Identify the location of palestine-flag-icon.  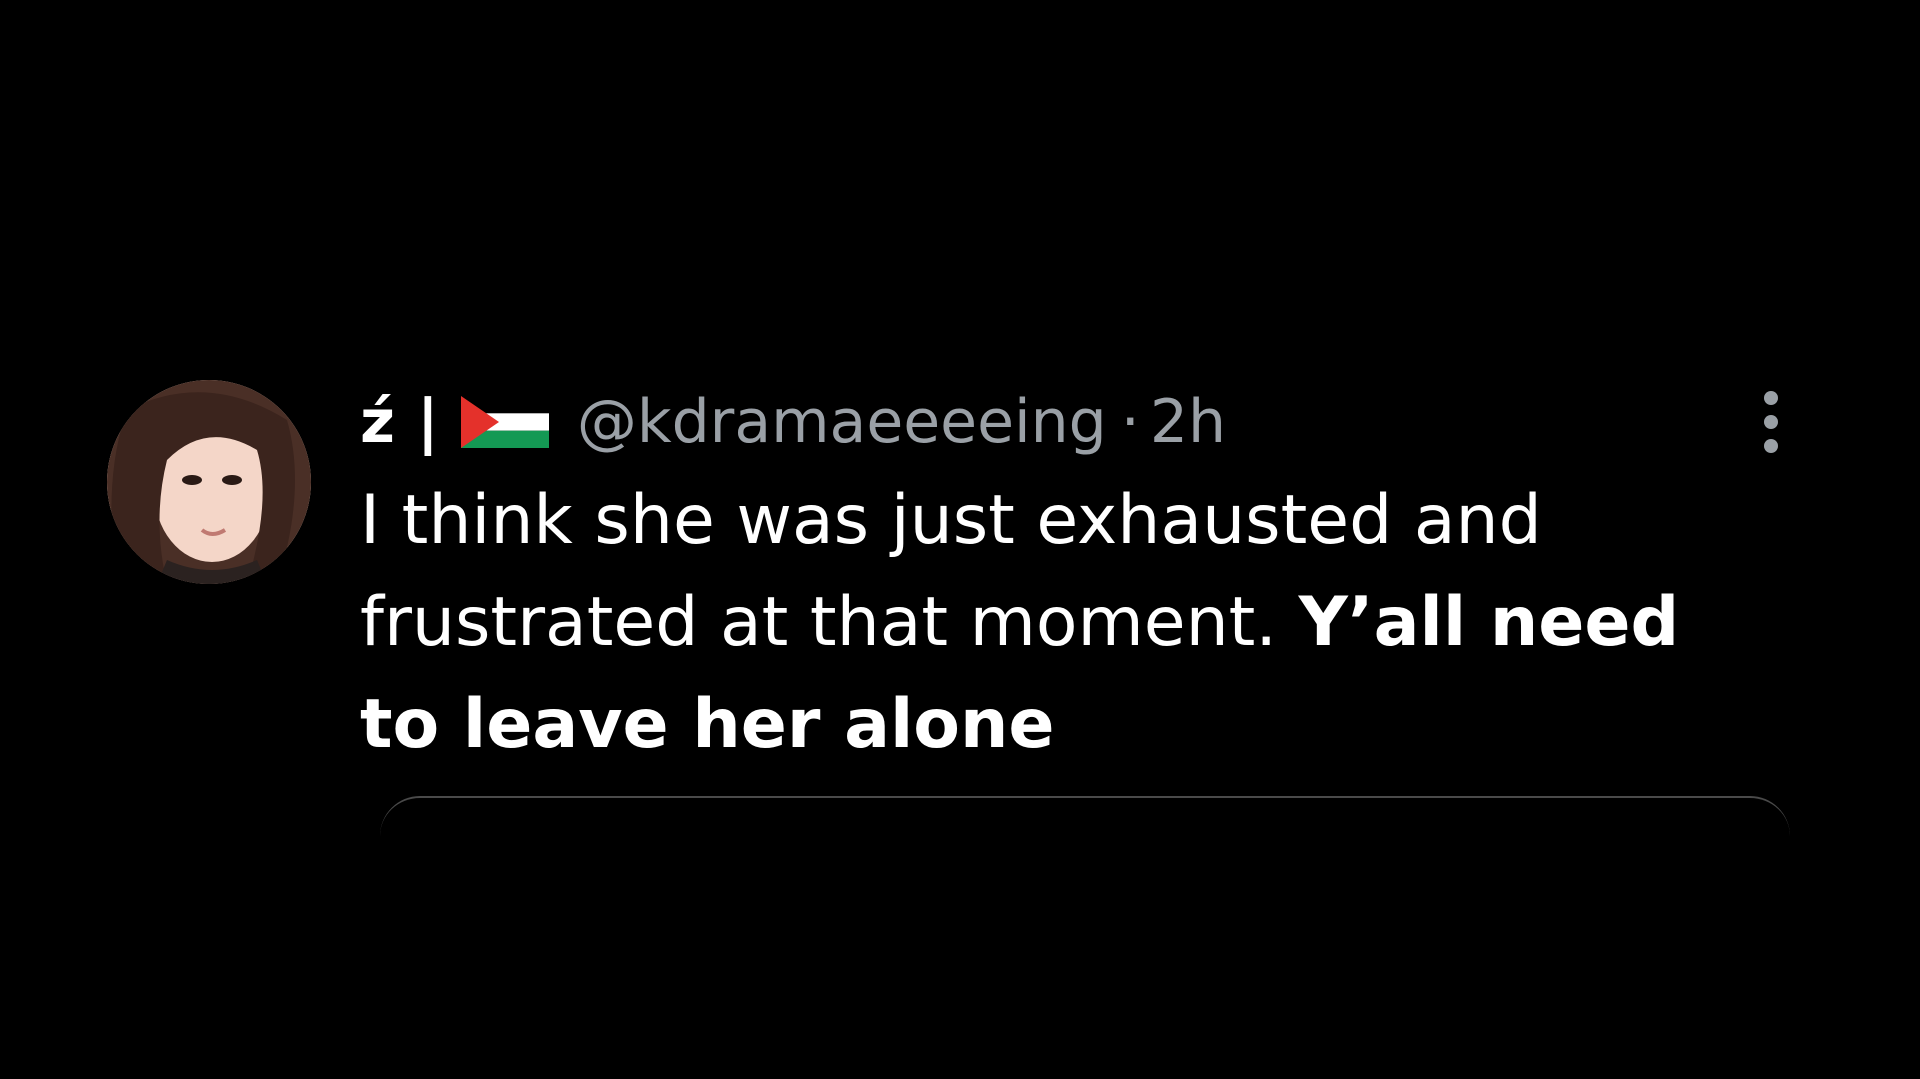
(504, 422).